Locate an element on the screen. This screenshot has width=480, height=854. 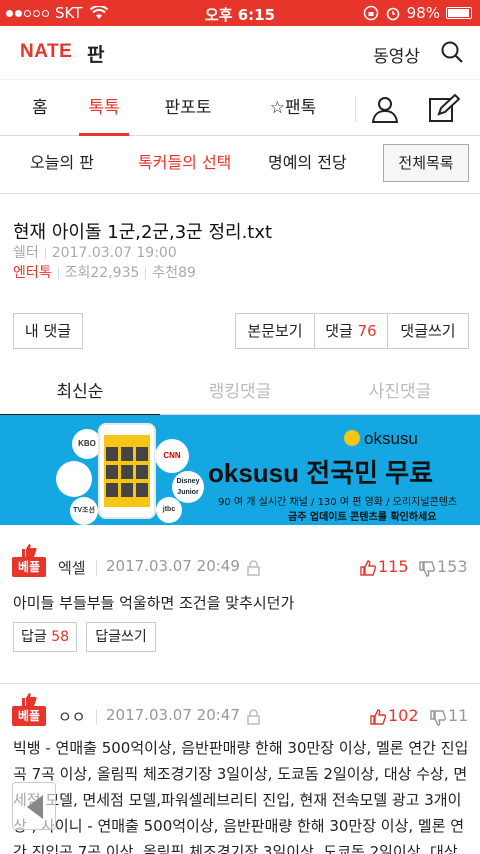
all-list-button: 전체목록 is located at coordinates (426, 163).